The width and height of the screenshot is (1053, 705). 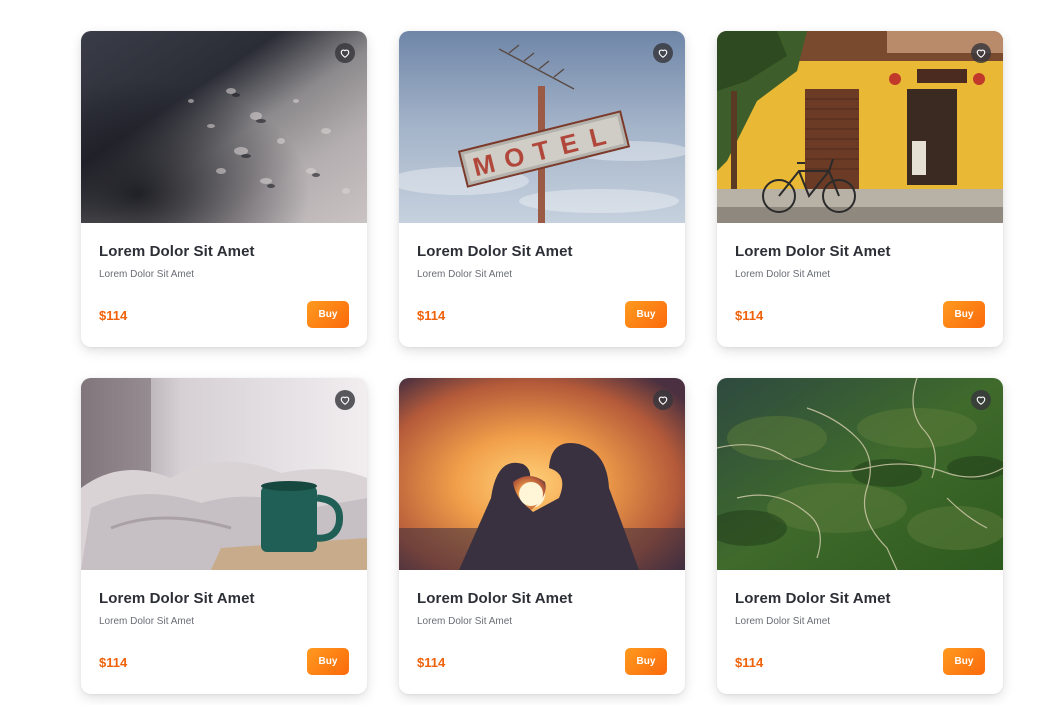 I want to click on water-droplets-photo, so click(x=224, y=127).